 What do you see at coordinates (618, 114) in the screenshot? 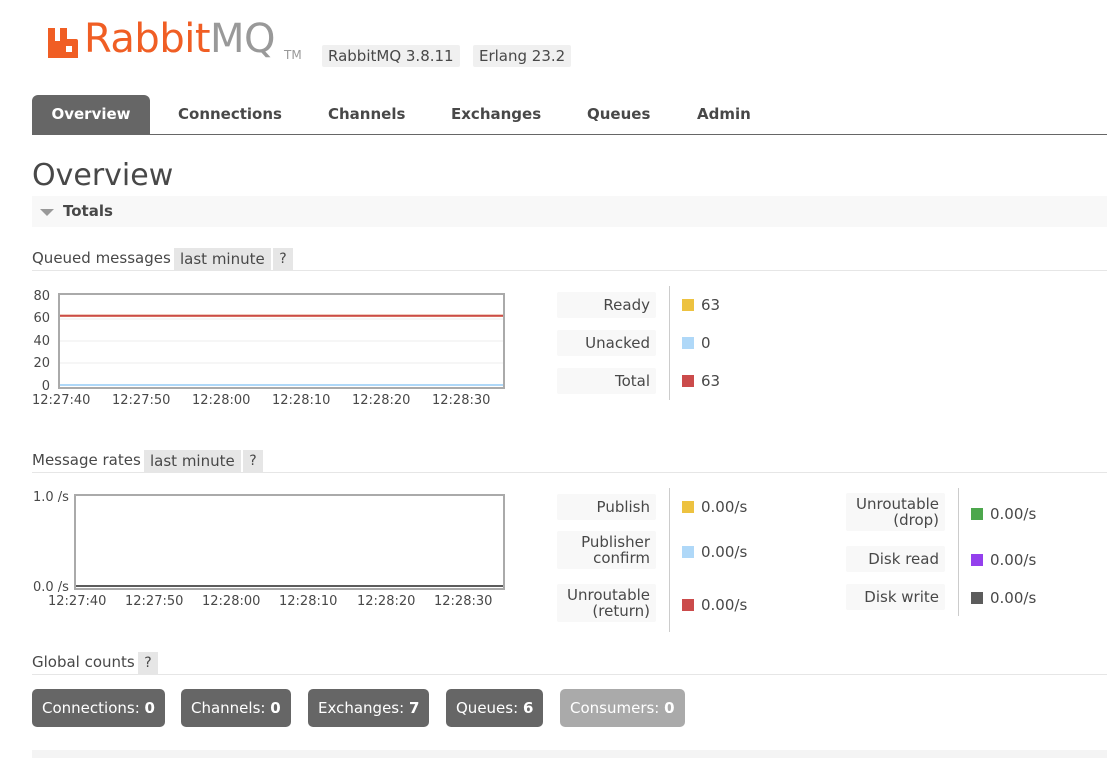
I see `tab-queues: Queues` at bounding box center [618, 114].